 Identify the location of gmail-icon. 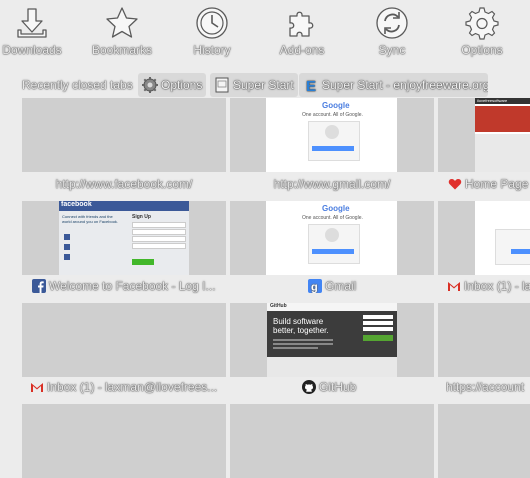
(37, 387).